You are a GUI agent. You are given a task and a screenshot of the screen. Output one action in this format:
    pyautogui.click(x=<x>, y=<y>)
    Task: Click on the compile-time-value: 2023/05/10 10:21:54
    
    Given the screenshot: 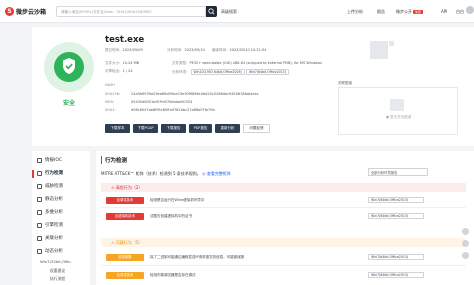 What is the action you would take?
    pyautogui.click(x=248, y=50)
    